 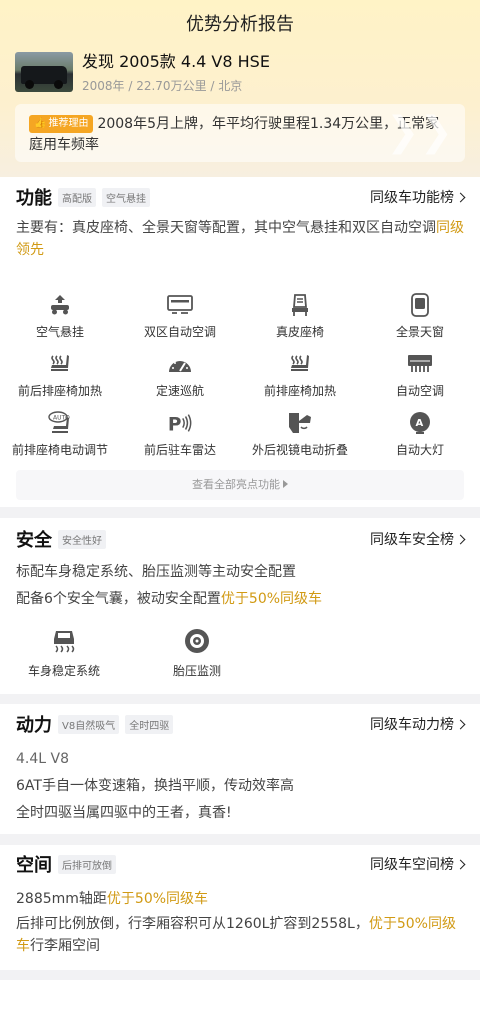 I want to click on power-ranking-link: 同级车动力榜, so click(x=418, y=724).